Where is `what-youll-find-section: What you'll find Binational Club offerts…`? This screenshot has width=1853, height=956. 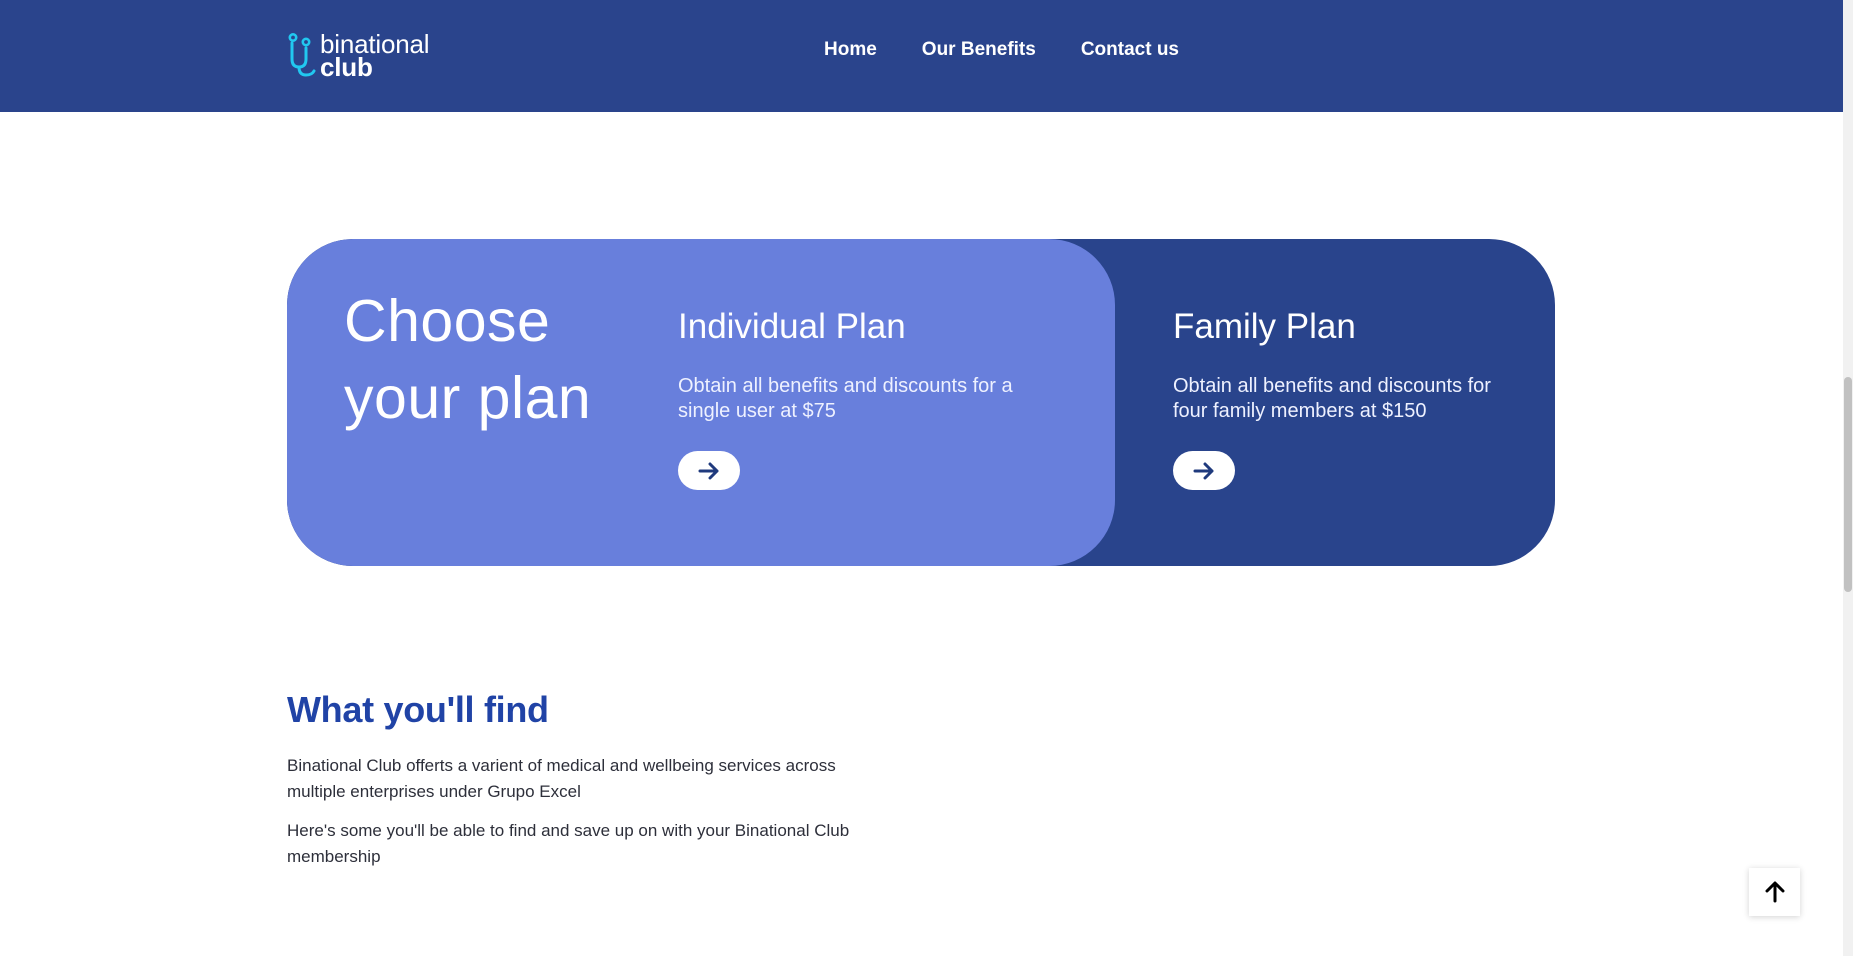
what-youll-find-section: What you'll find Binational Club offerts… is located at coordinates (597, 777).